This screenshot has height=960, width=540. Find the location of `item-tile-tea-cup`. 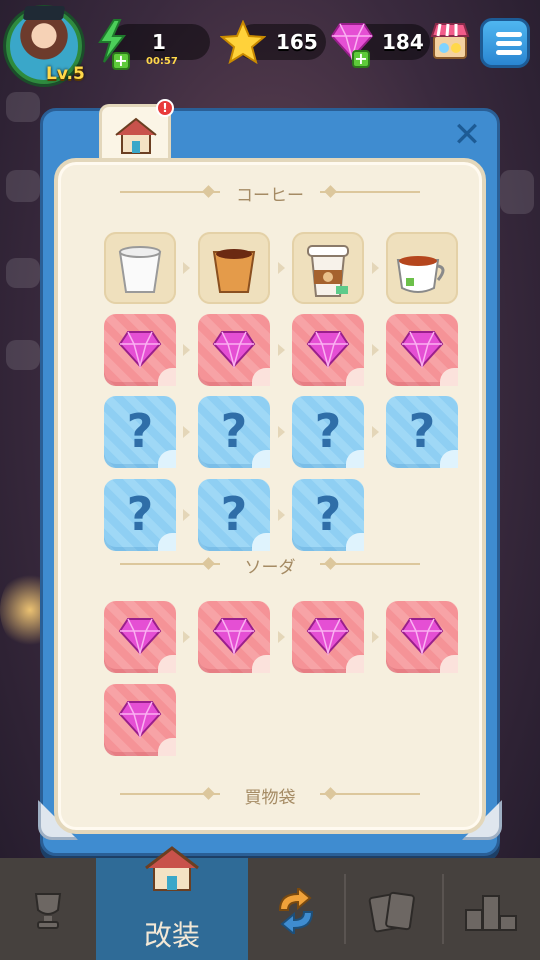

item-tile-tea-cup is located at coordinates (422, 268).